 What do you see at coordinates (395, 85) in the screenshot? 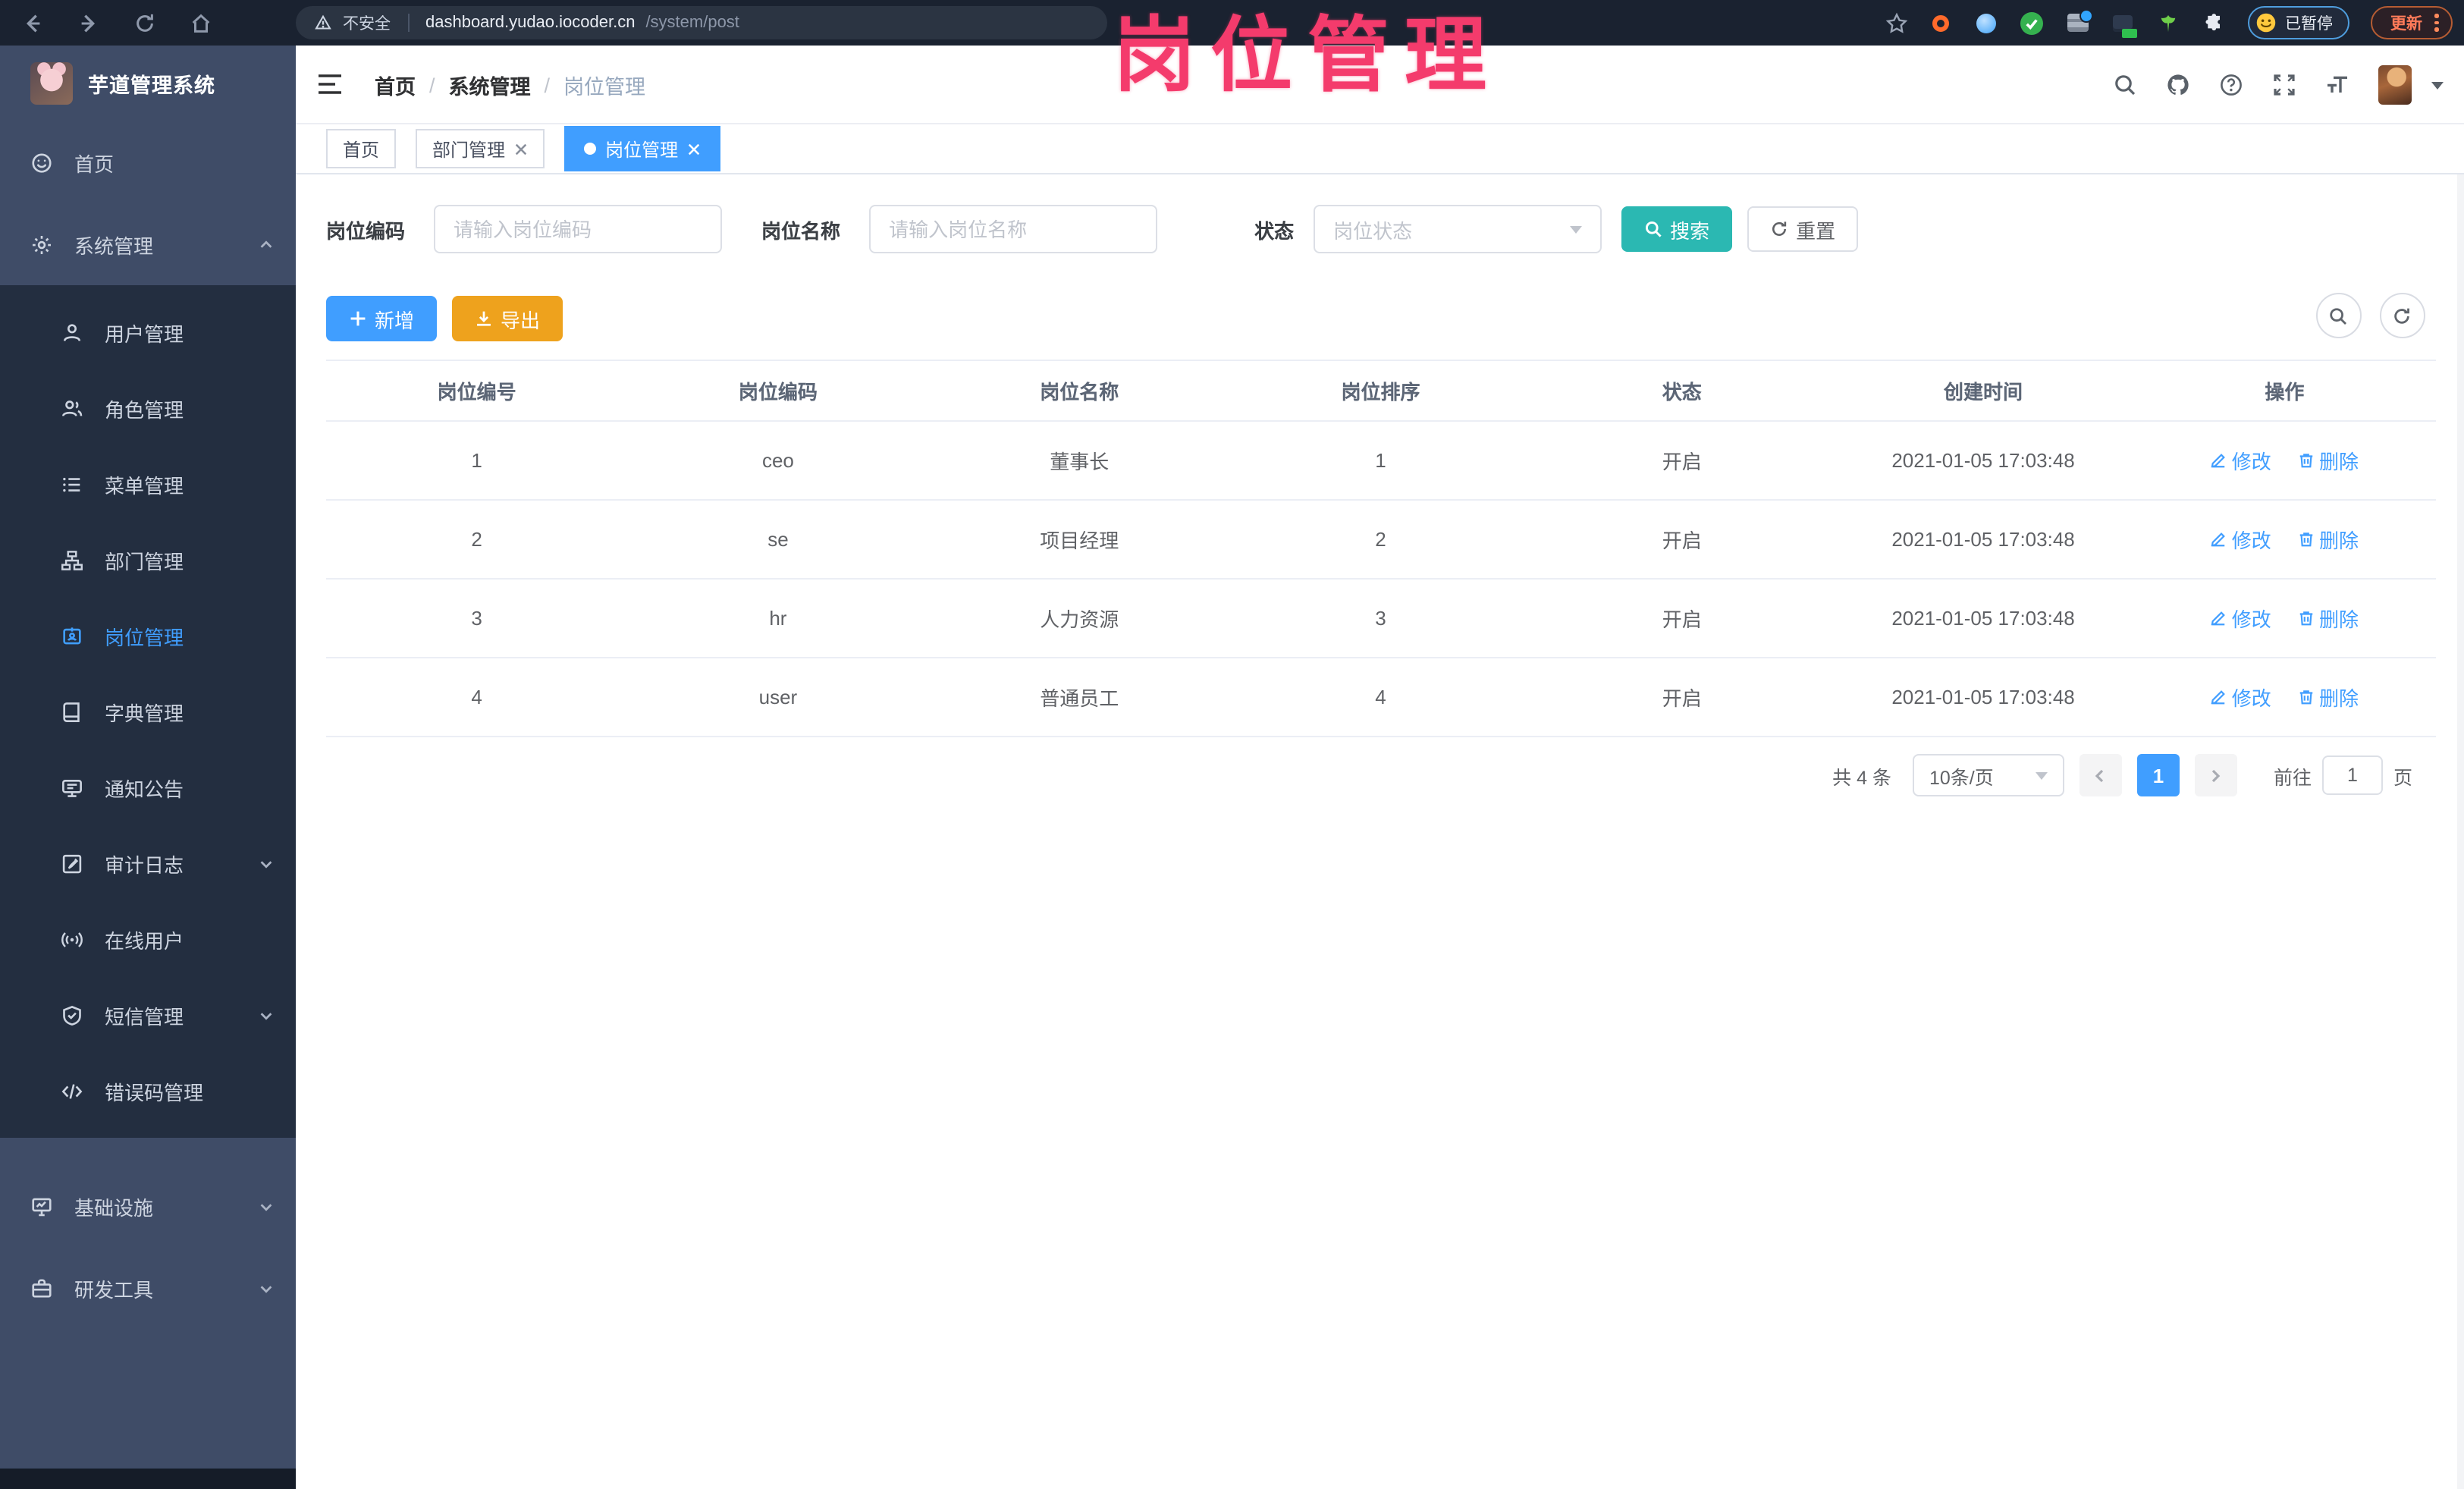
I see `breadcrumb-home: 首页` at bounding box center [395, 85].